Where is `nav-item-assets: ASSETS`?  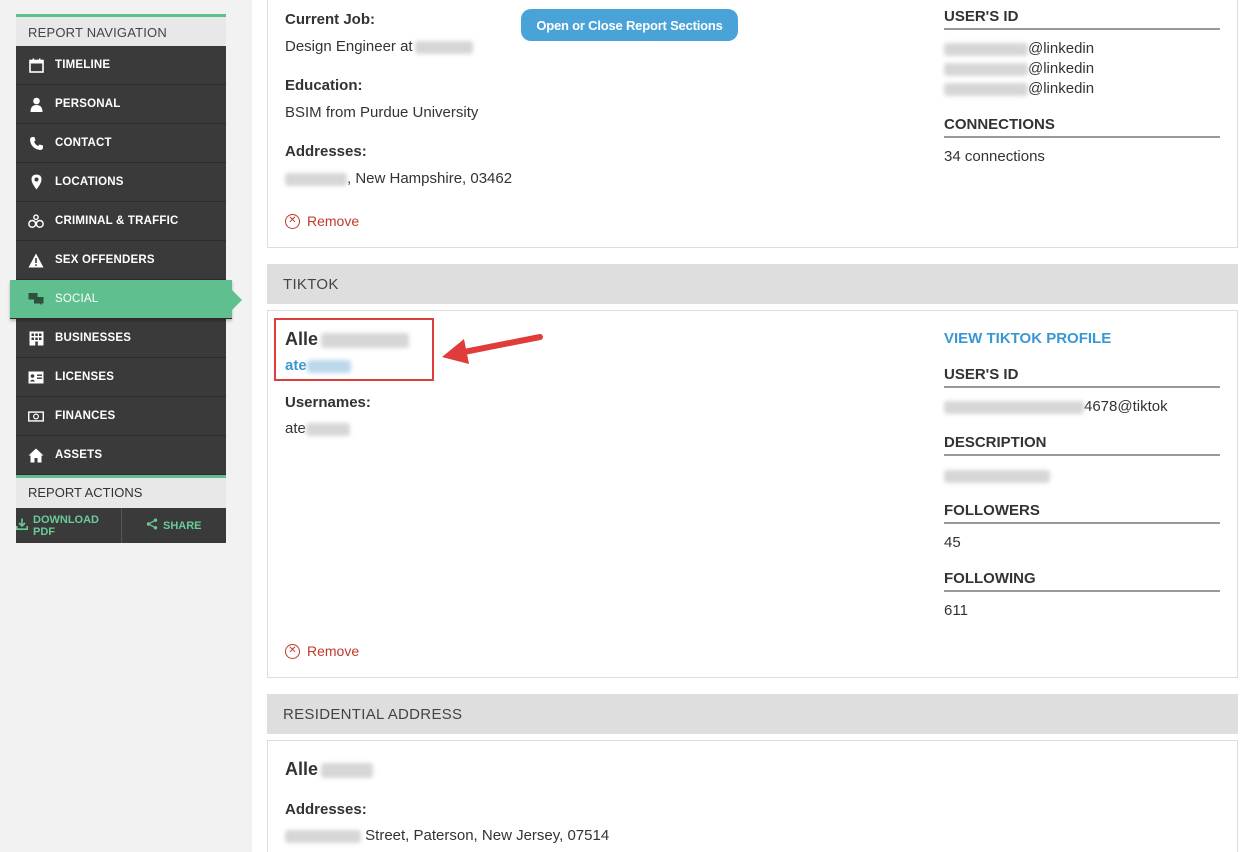 nav-item-assets: ASSETS is located at coordinates (121, 455).